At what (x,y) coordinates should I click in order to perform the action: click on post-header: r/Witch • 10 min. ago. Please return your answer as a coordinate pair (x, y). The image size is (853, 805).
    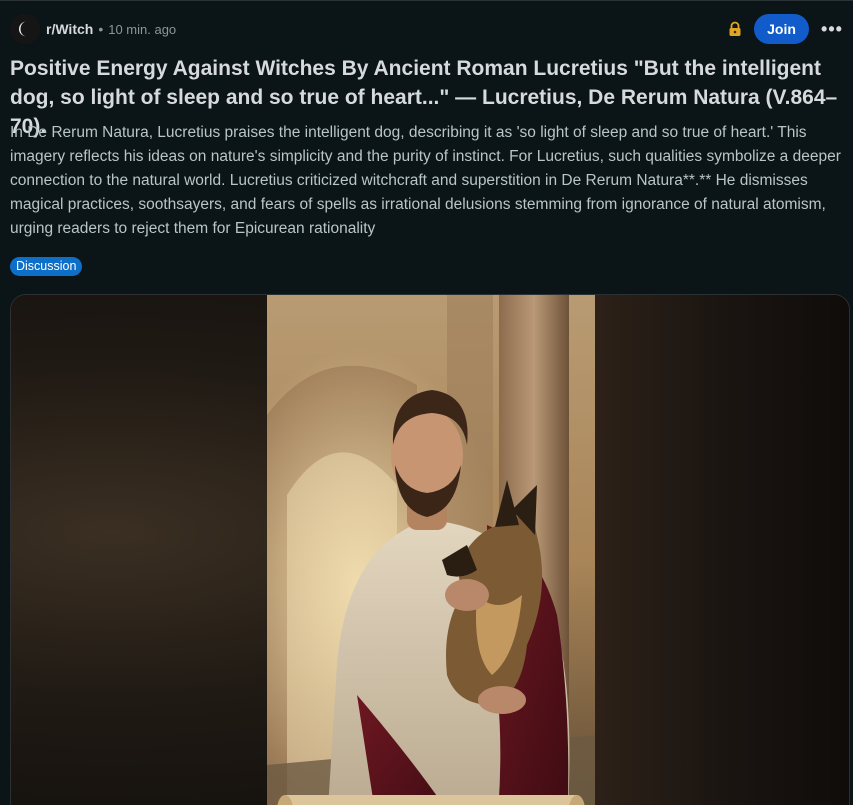
    Looking at the image, I should click on (93, 29).